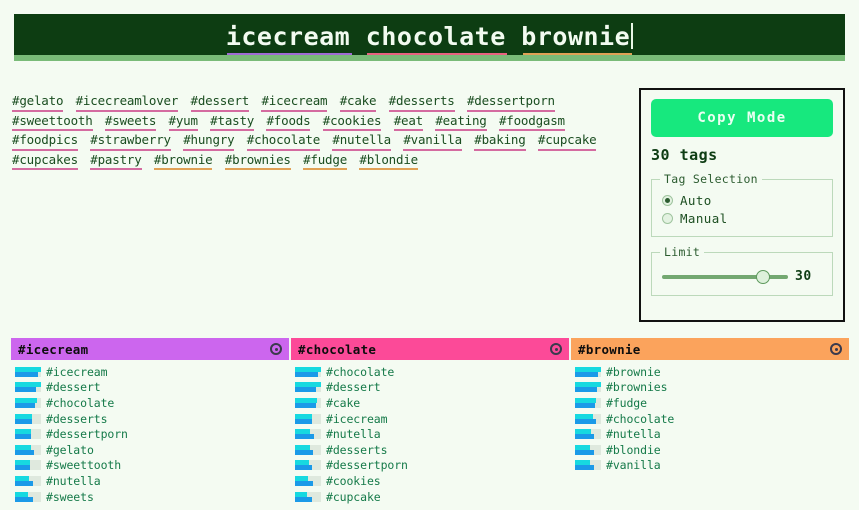 Image resolution: width=859 pixels, height=510 pixels. Describe the element at coordinates (37, 102) in the screenshot. I see `tag-cloud-item: #gelato` at that location.